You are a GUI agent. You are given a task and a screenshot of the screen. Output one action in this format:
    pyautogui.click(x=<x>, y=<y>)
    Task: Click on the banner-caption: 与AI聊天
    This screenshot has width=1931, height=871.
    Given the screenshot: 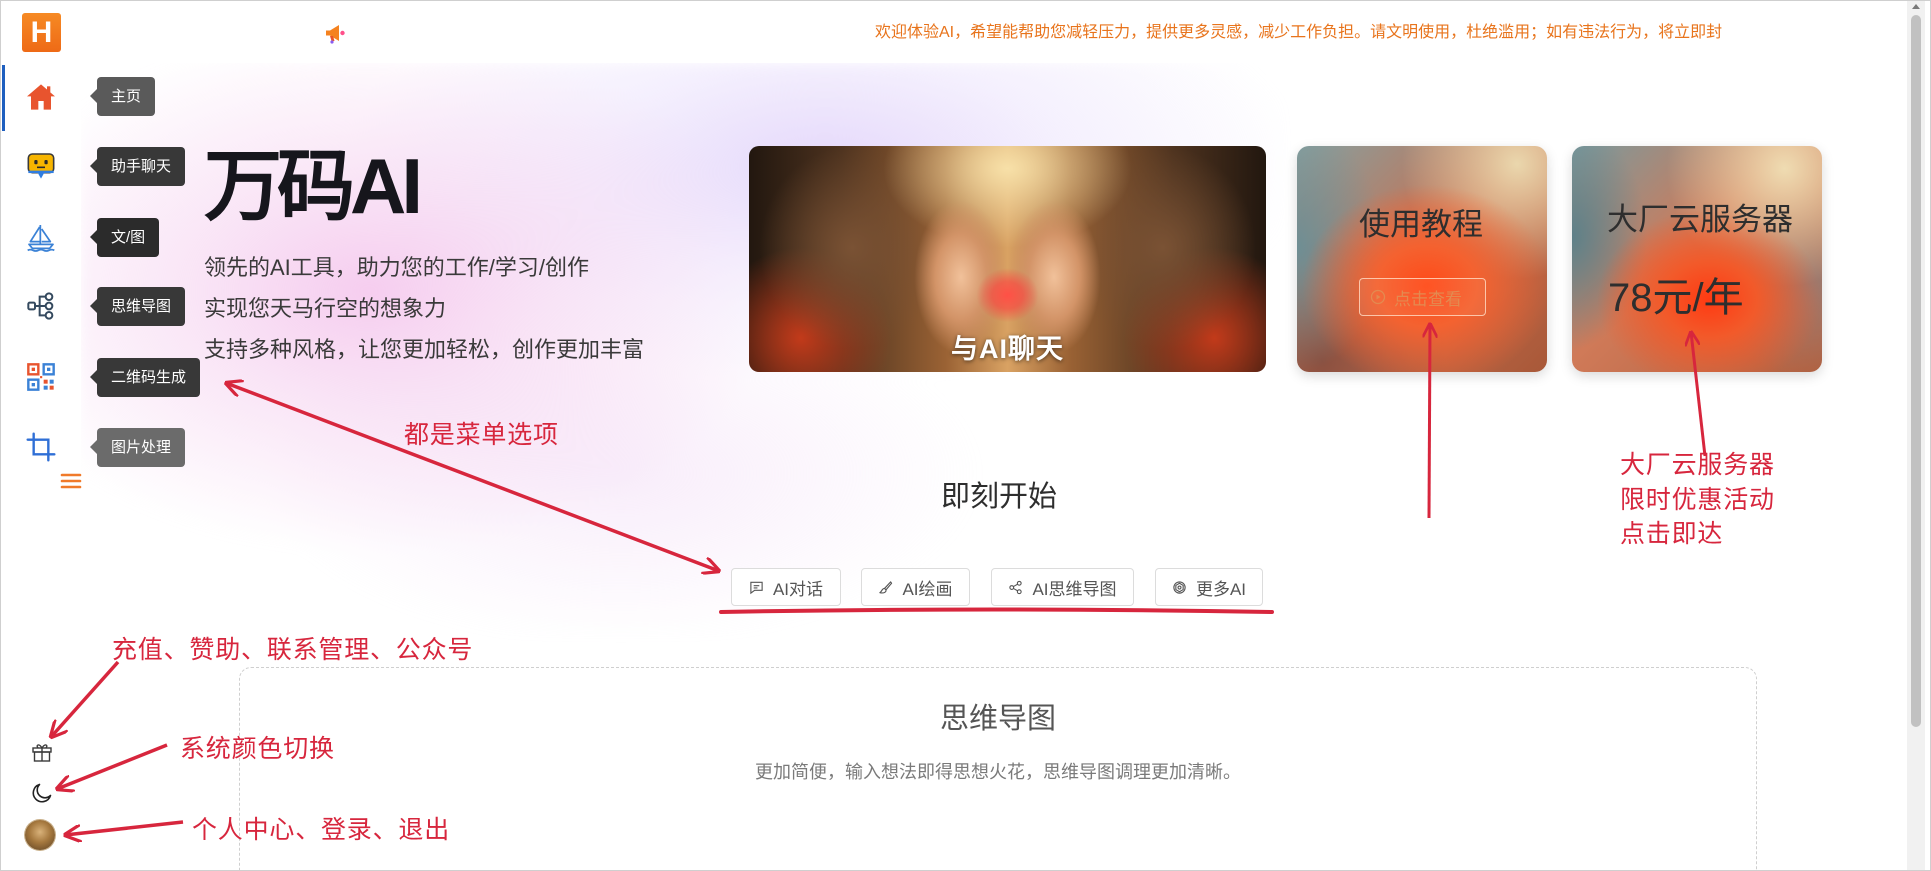 What is the action you would take?
    pyautogui.click(x=1007, y=349)
    